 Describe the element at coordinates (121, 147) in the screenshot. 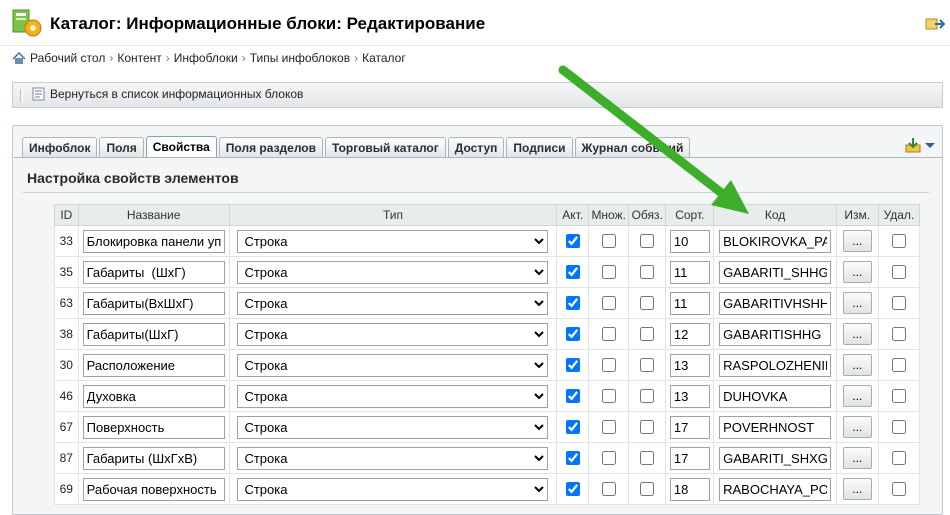

I see `tab-fields: Поля` at that location.